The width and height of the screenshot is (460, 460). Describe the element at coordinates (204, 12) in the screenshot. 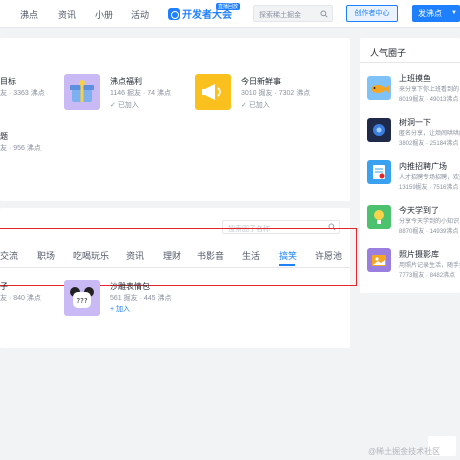

I see `developer-conference-link: 开发者大会 直播回放` at that location.